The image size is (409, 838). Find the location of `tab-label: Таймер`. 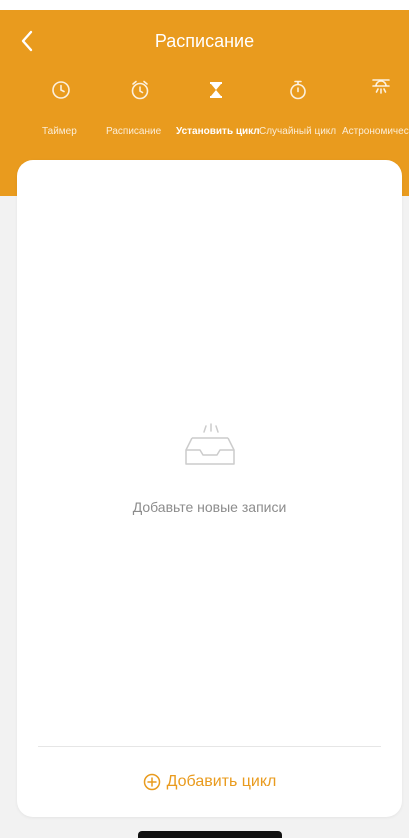

tab-label: Таймер is located at coordinates (59, 131).